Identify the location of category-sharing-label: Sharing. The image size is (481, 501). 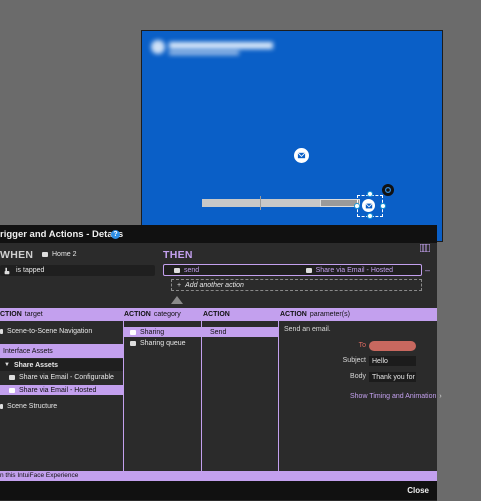
(152, 332).